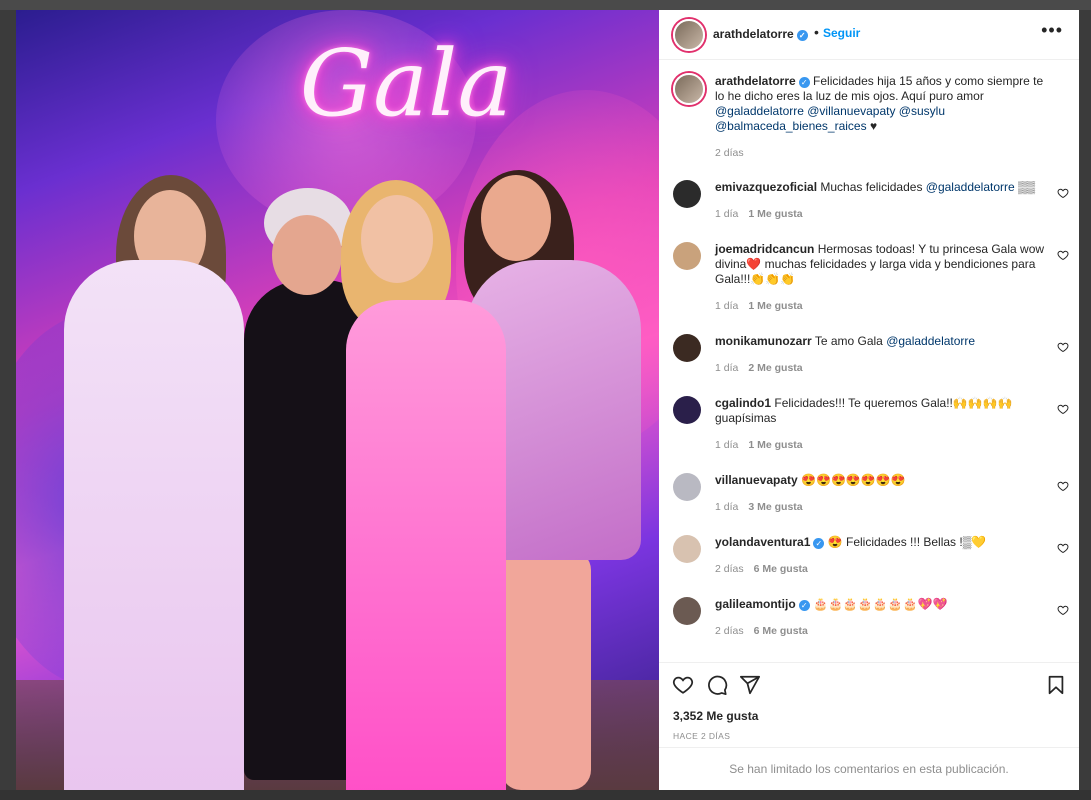  Describe the element at coordinates (850, 341) in the screenshot. I see `comment-text: Te amo Gala` at that location.